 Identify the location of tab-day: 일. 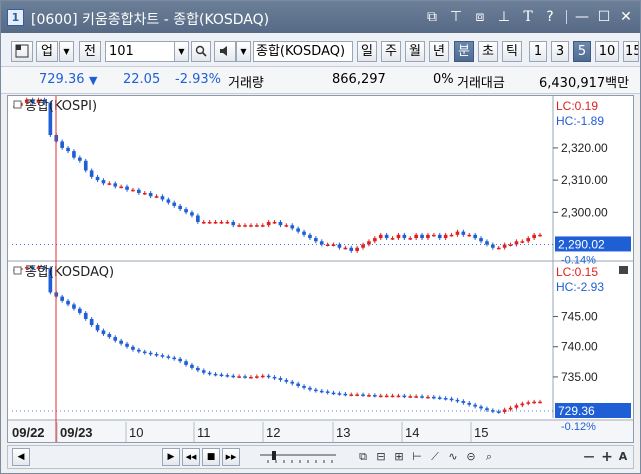
(367, 51).